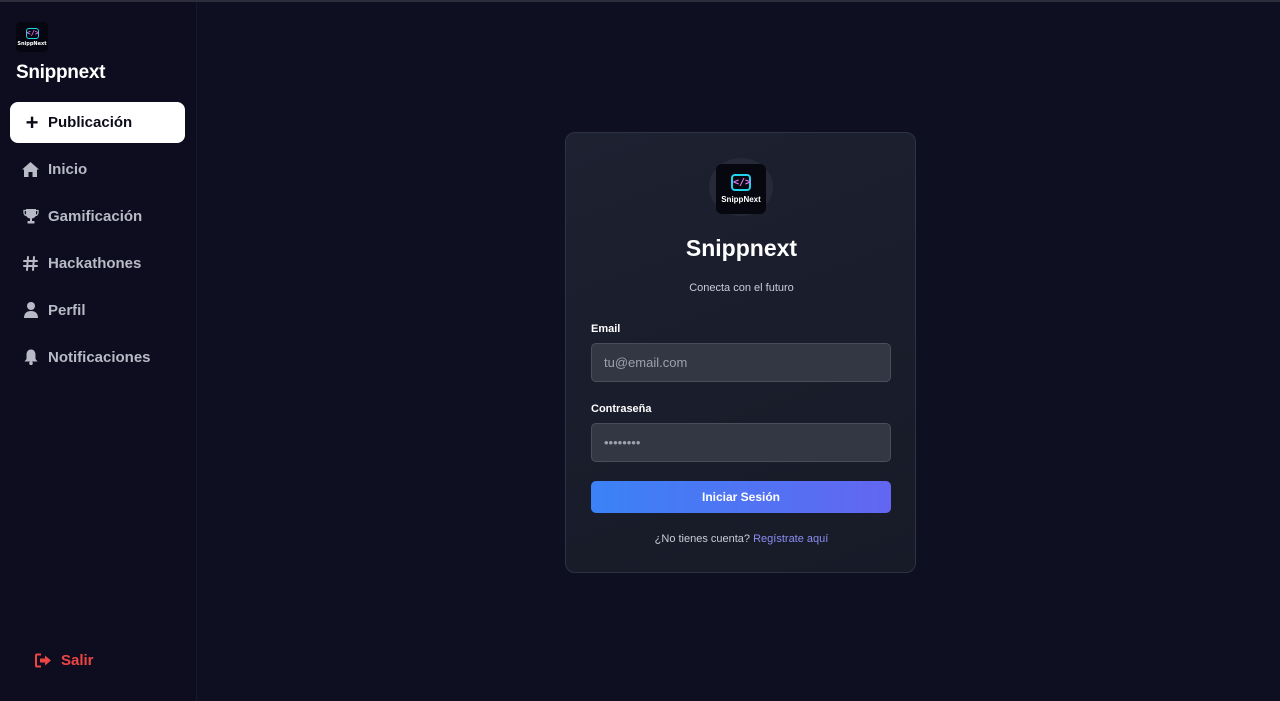 The image size is (1280, 701). I want to click on login-logo: </> SnippNext, so click(741, 189).